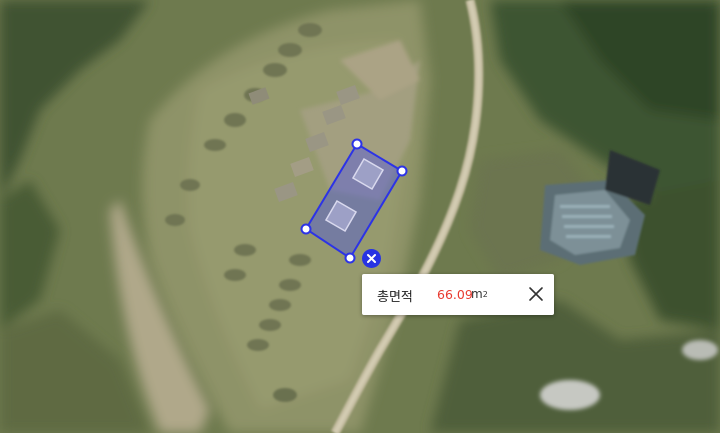 The width and height of the screenshot is (720, 433). What do you see at coordinates (395, 297) in the screenshot?
I see `total-area-label: 총면적` at bounding box center [395, 297].